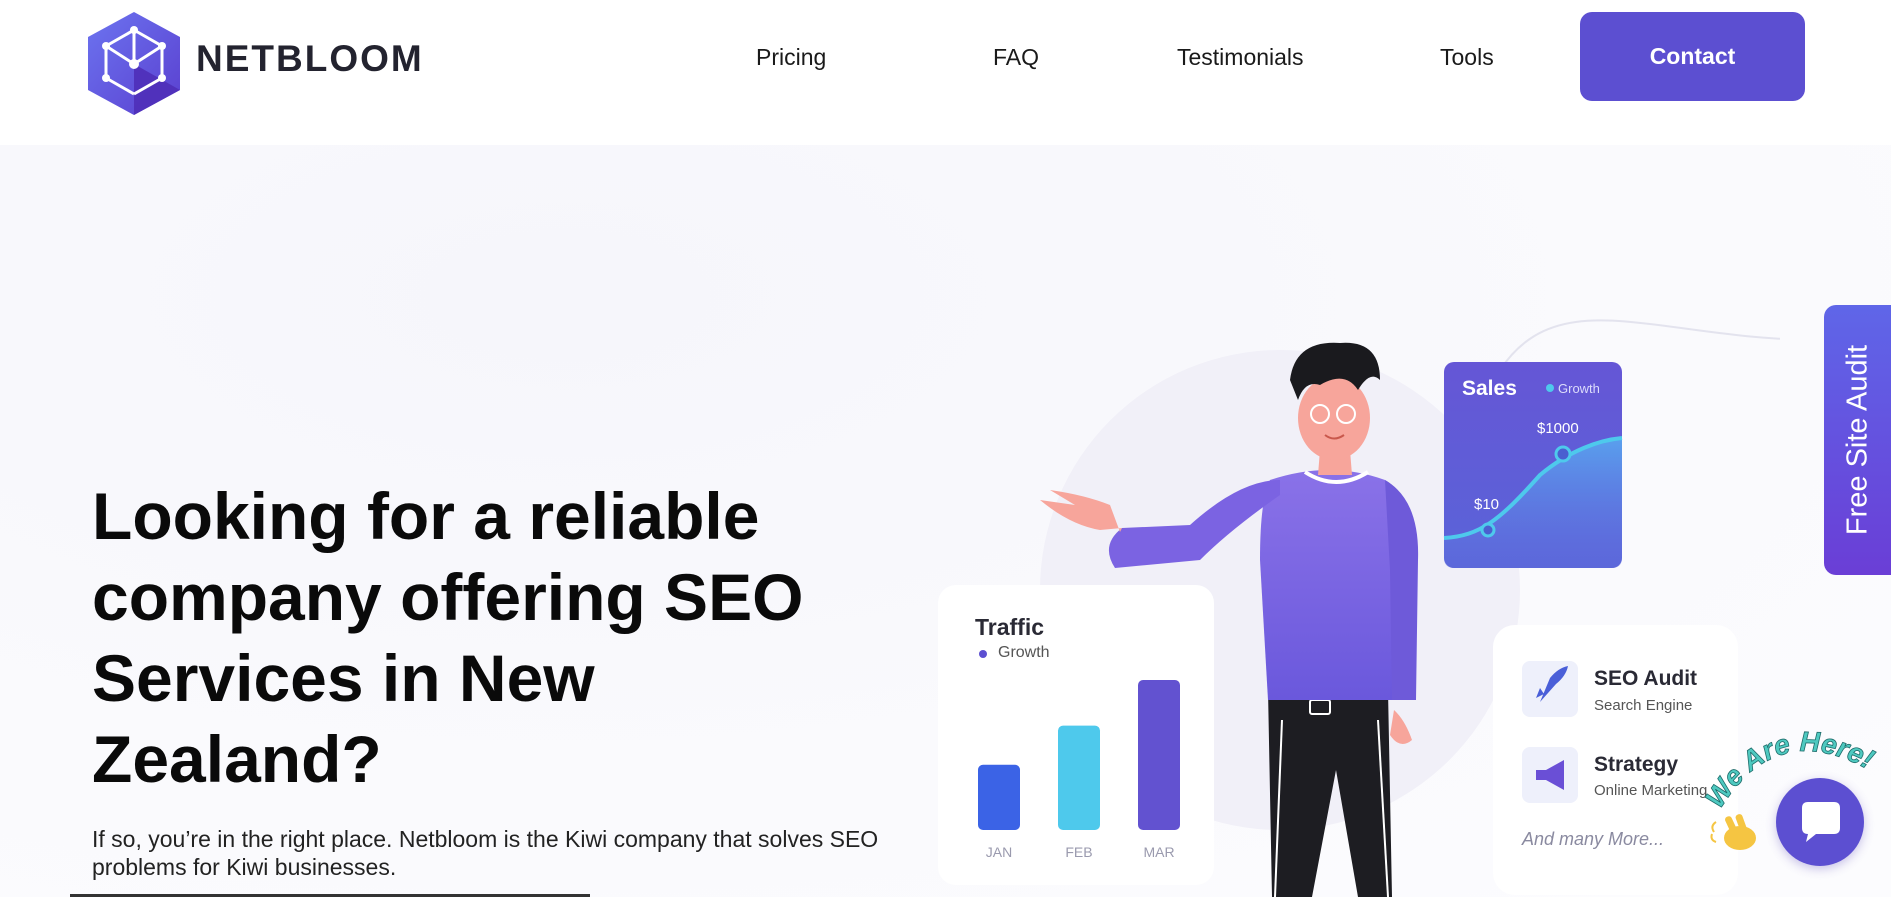 This screenshot has height=897, width=1891. What do you see at coordinates (1078, 852) in the screenshot?
I see `traffic-tick-label: FEB` at bounding box center [1078, 852].